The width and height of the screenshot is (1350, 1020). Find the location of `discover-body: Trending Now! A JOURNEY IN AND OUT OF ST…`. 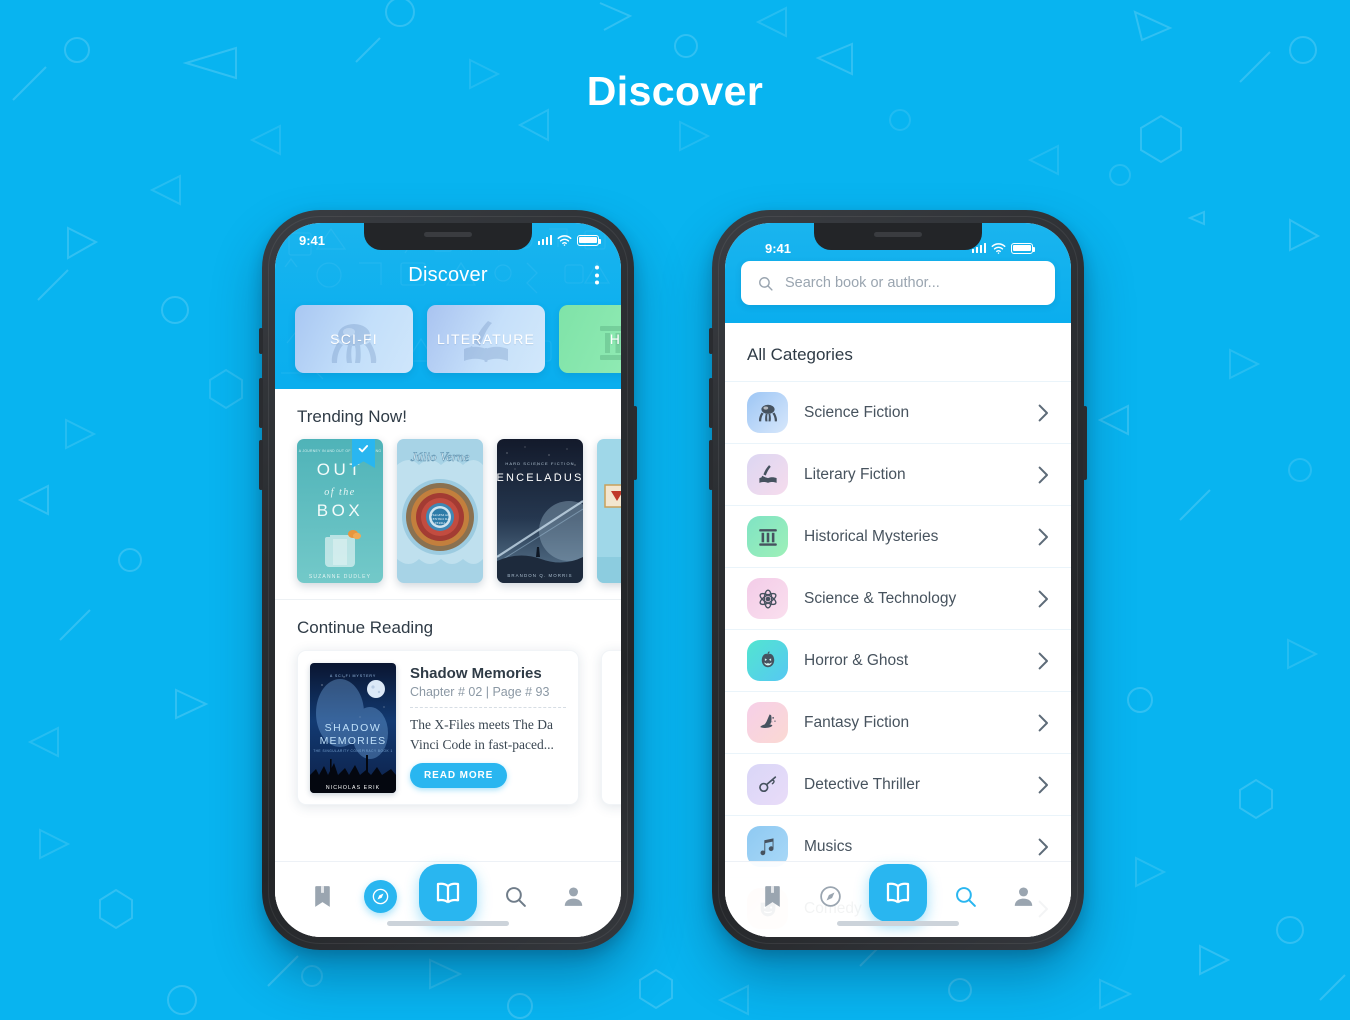

discover-body: Trending Now! A JOURNEY IN AND OUT OF ST… is located at coordinates (448, 663).